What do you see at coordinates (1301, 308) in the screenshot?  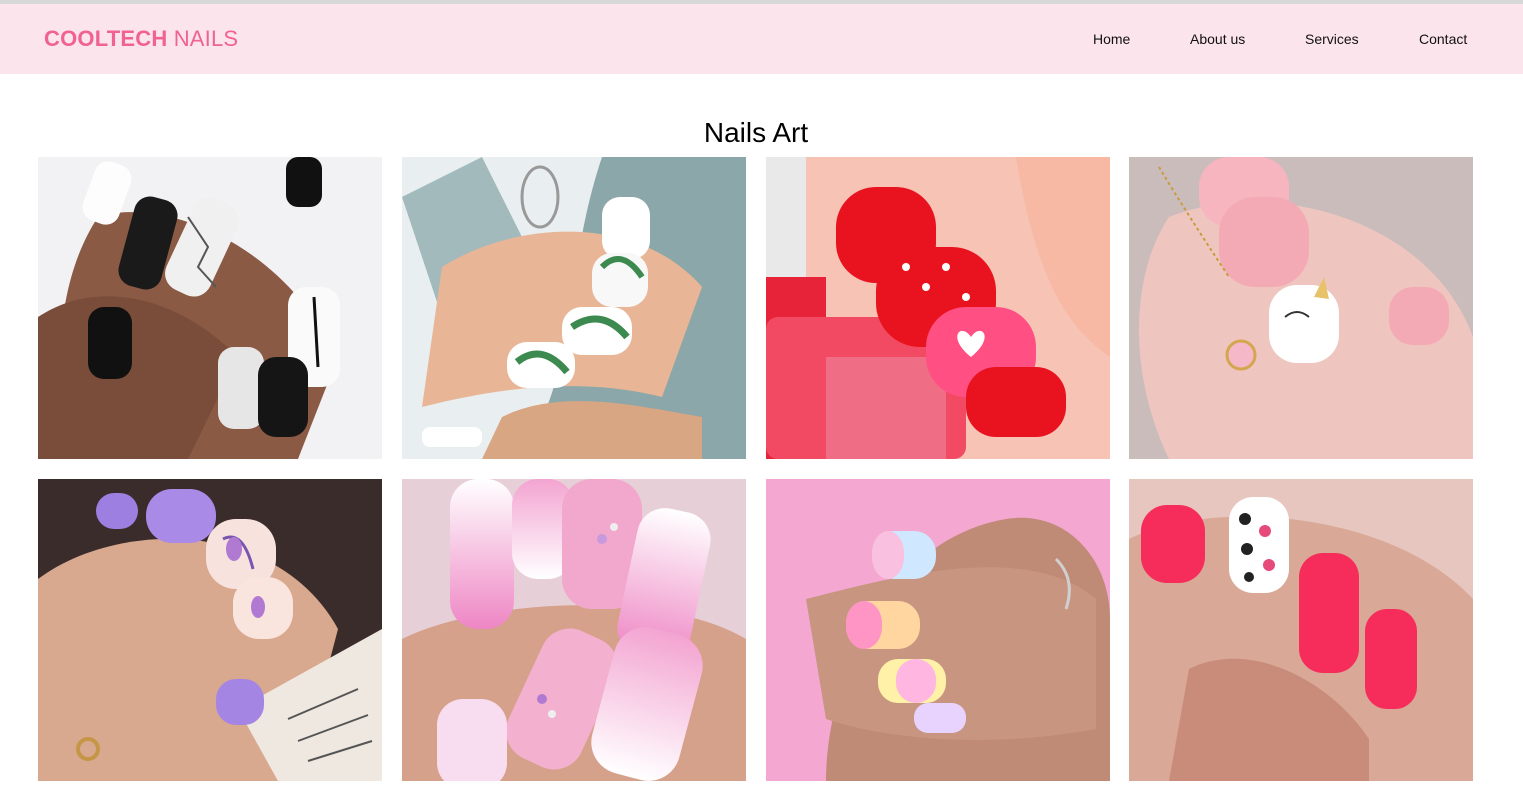 I see `gallery-image-pink-unicorn` at bounding box center [1301, 308].